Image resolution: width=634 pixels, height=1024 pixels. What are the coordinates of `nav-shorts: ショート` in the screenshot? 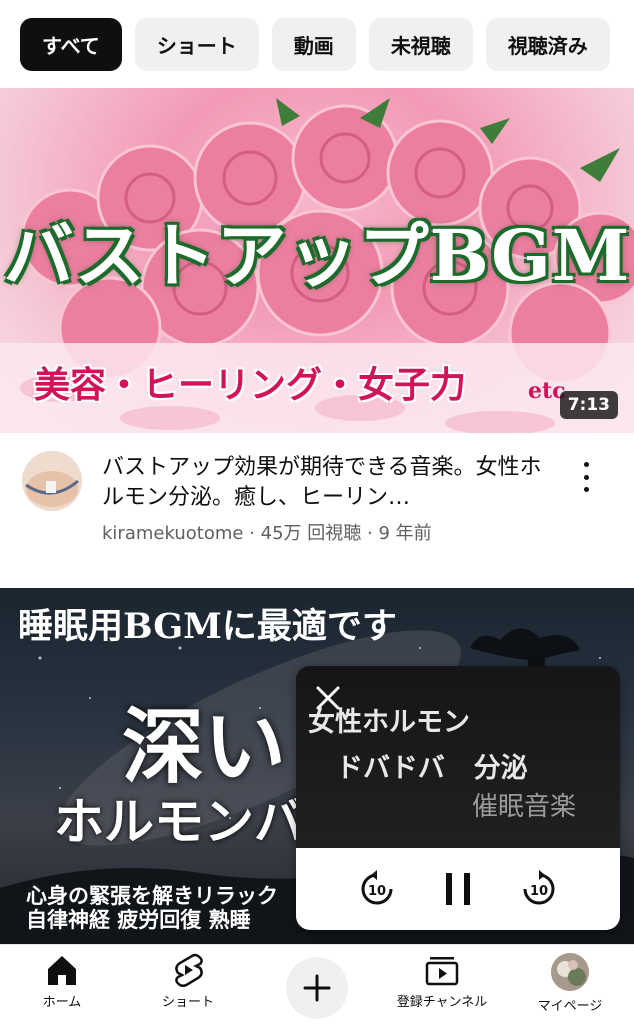 It's located at (188, 981).